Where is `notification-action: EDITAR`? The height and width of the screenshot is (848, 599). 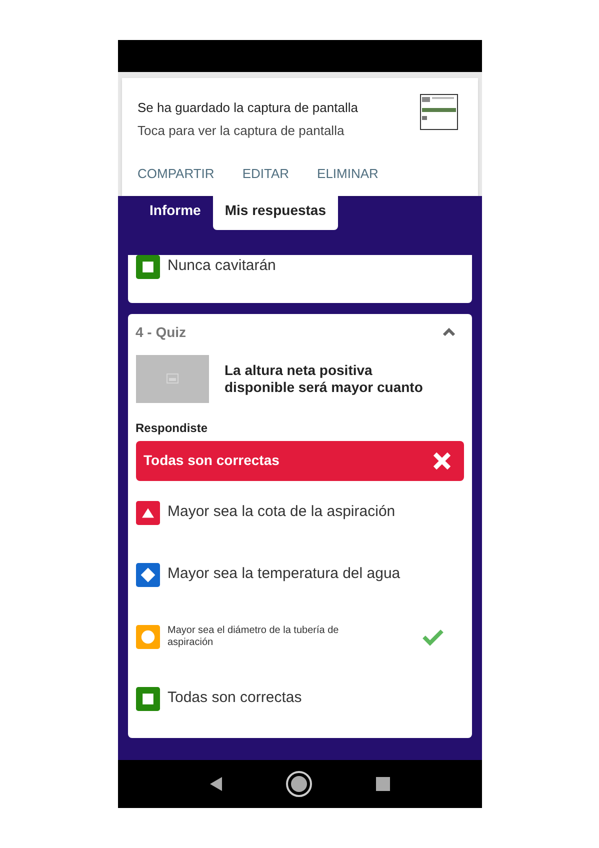
notification-action: EDITAR is located at coordinates (266, 174).